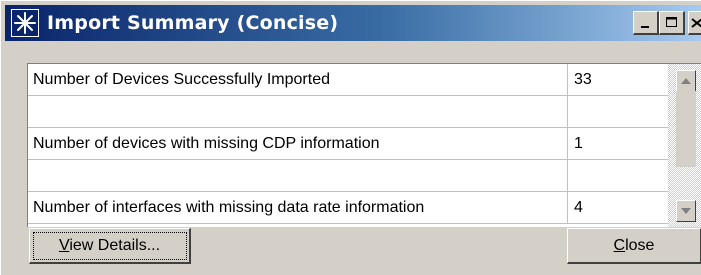  I want to click on row-value: 1, so click(578, 143).